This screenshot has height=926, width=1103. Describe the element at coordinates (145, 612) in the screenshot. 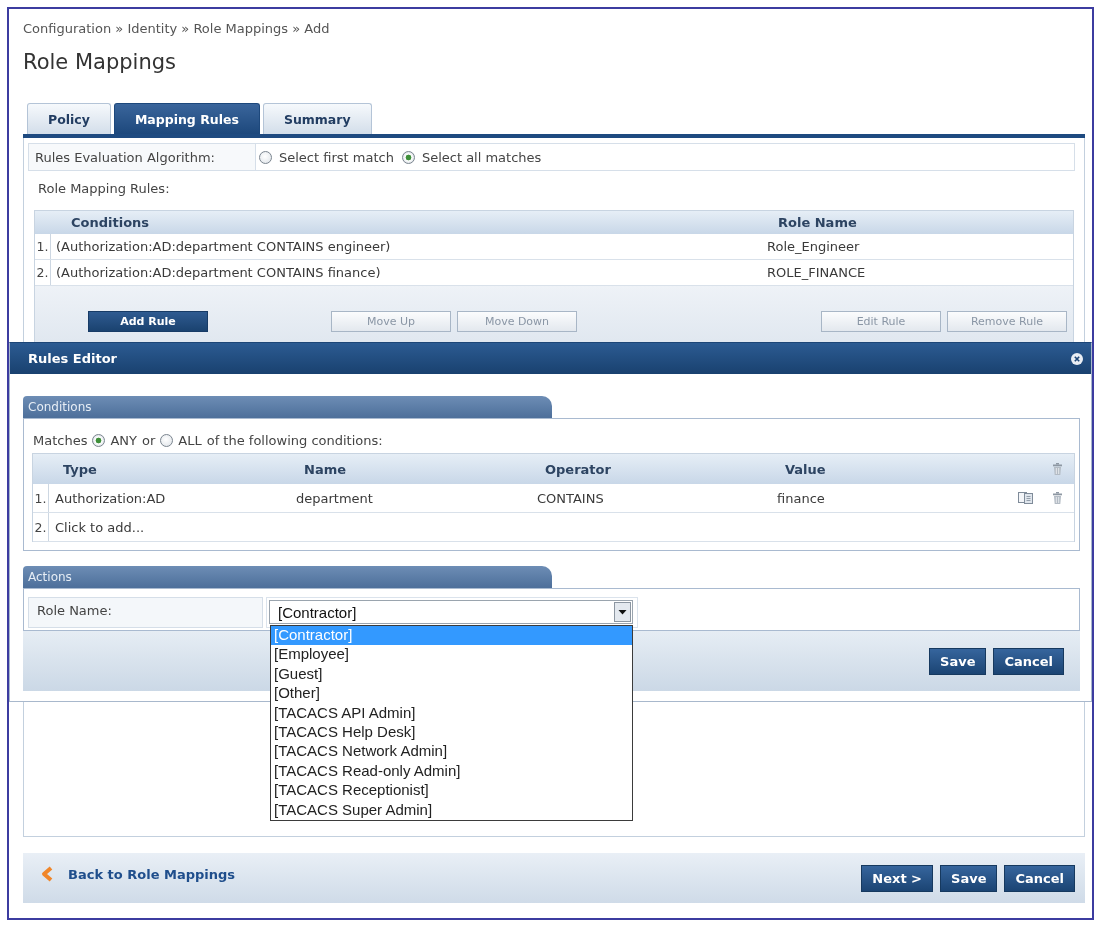

I see `field-label: Role Name:` at that location.